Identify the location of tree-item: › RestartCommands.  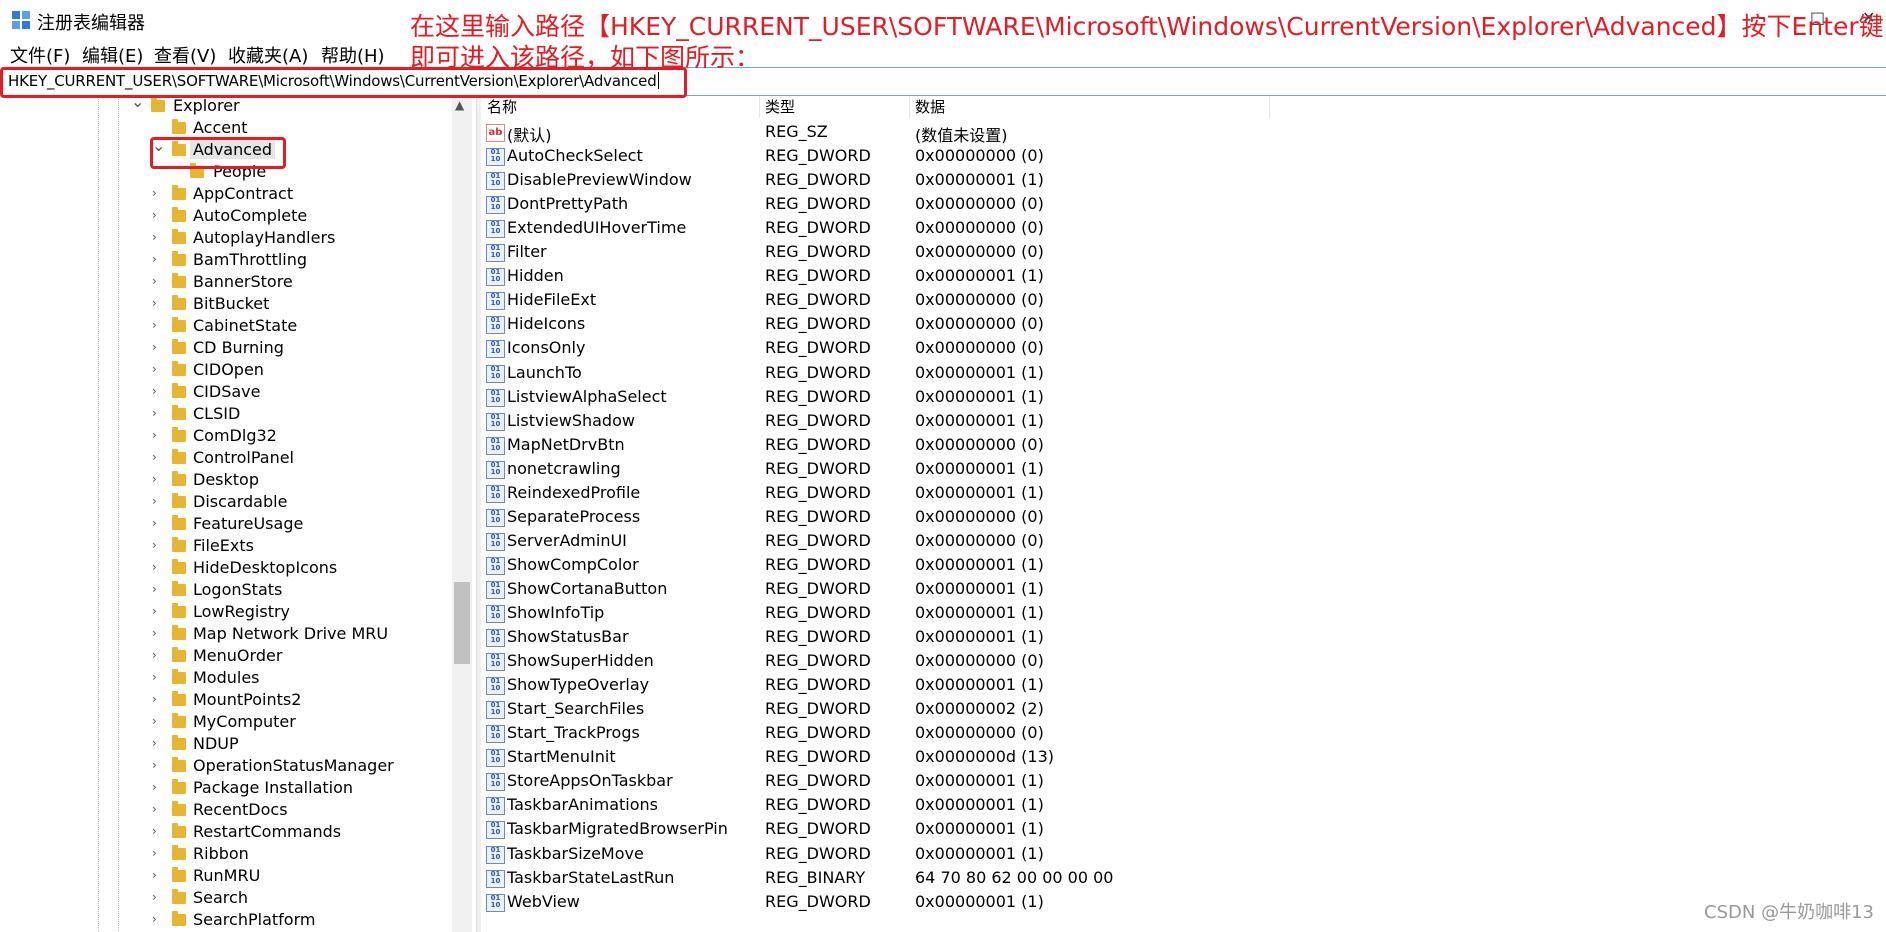
(225, 833).